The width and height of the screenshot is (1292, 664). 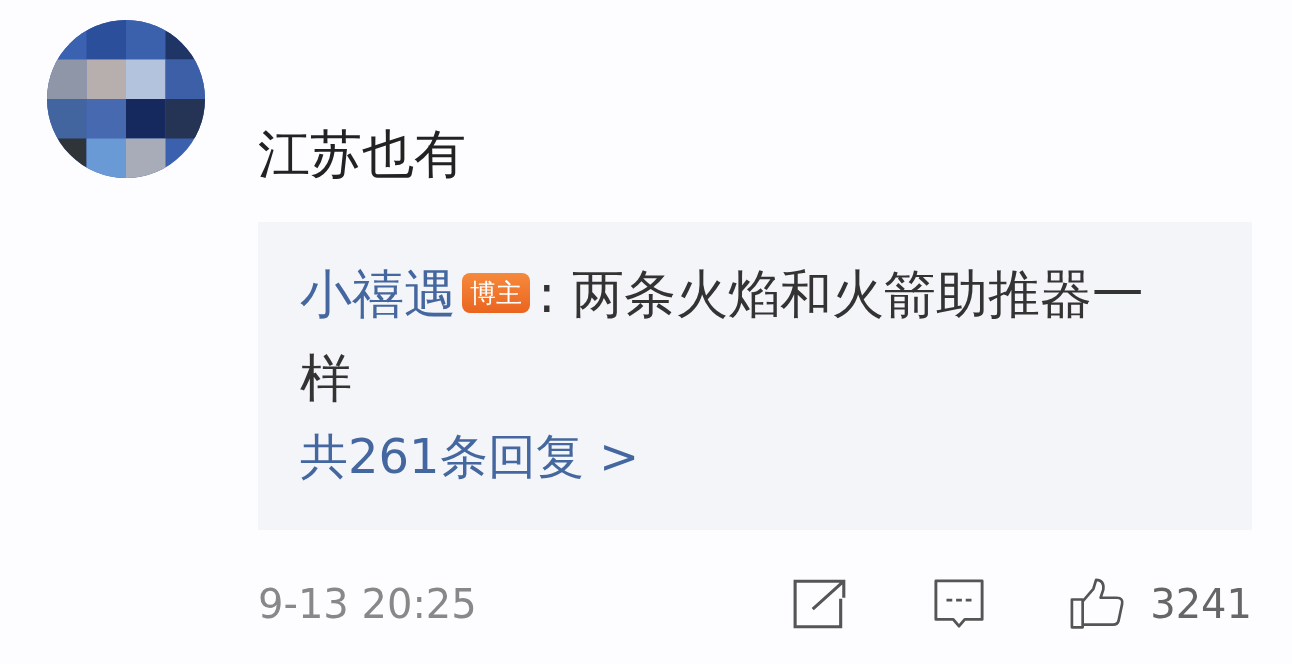 What do you see at coordinates (367, 604) in the screenshot?
I see `comment-time: 9-13 20:25` at bounding box center [367, 604].